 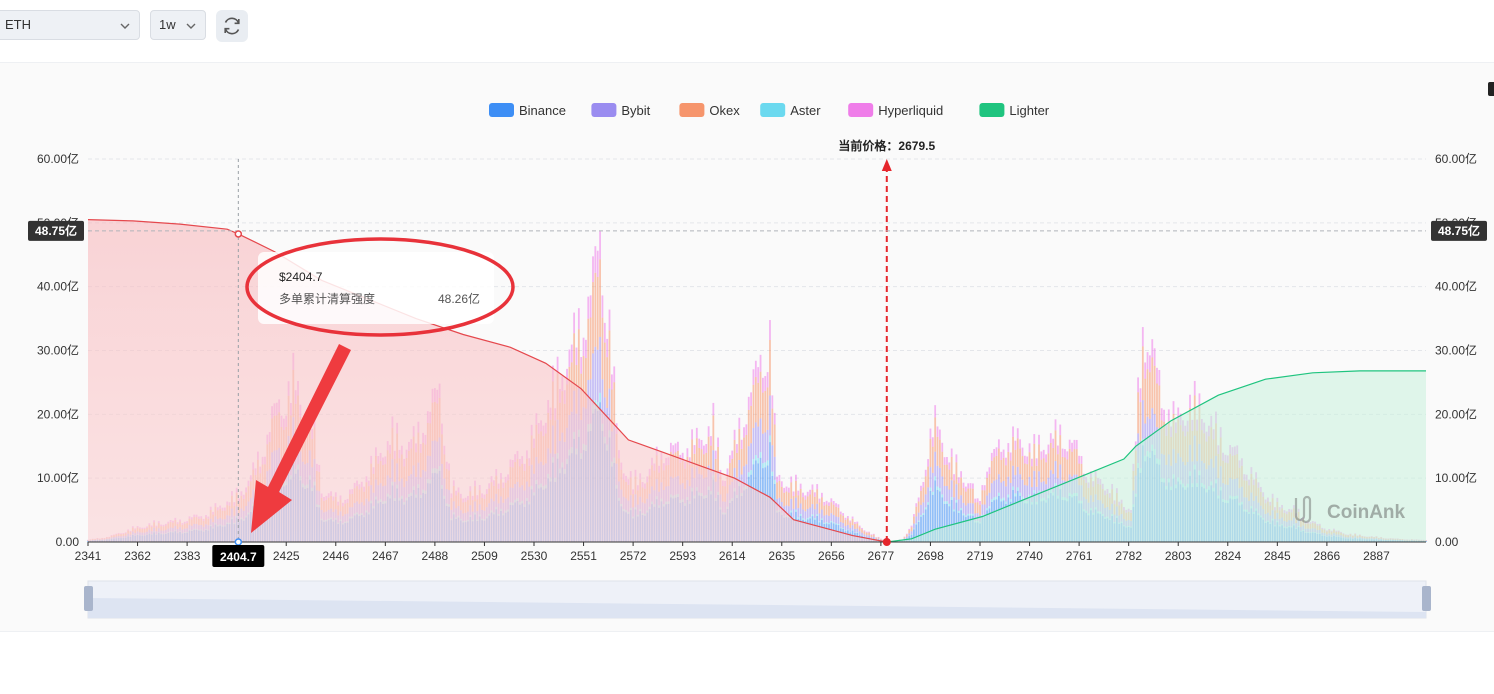 I want to click on legend-item-okex: Okex, so click(x=709, y=110).